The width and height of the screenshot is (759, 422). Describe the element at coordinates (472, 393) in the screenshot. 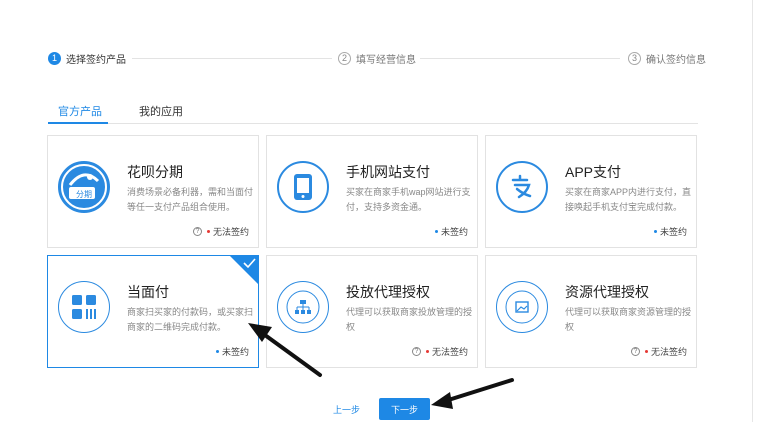

I see `arrow-to-next-button-icon` at that location.